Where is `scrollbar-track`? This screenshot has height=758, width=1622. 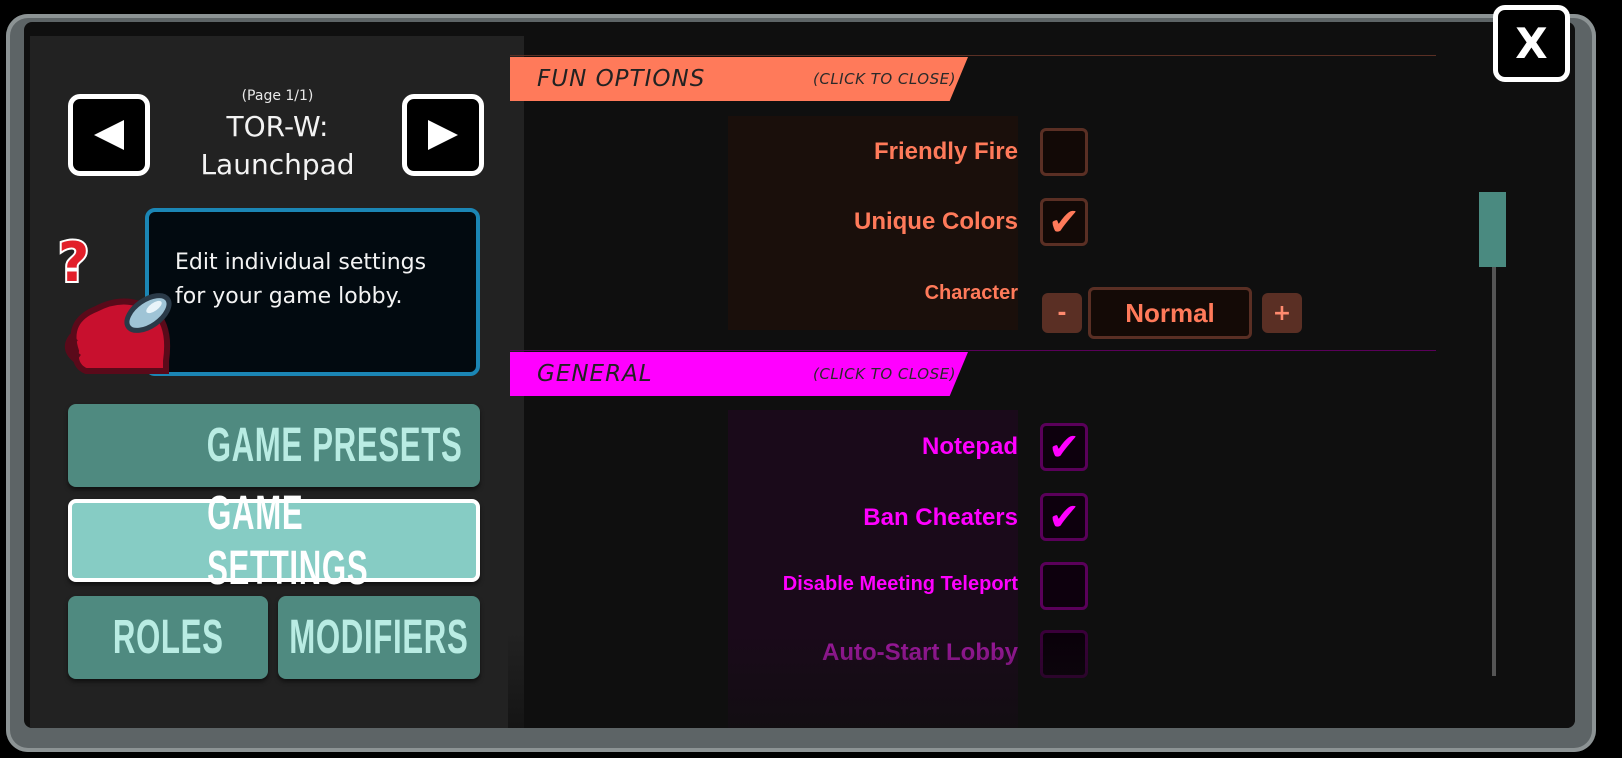 scrollbar-track is located at coordinates (1494, 471).